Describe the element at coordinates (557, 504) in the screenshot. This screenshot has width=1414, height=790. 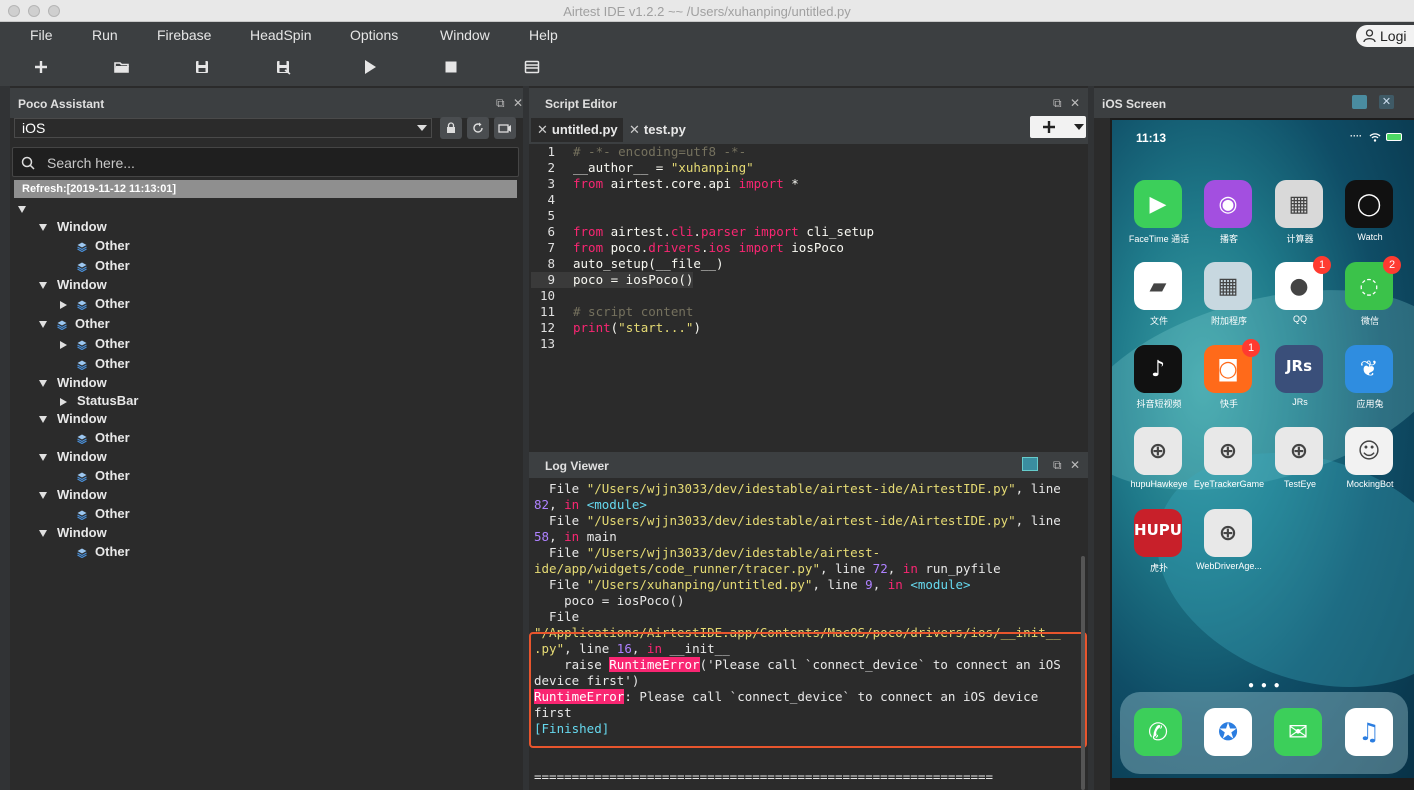
I see `log-token: ,` at that location.